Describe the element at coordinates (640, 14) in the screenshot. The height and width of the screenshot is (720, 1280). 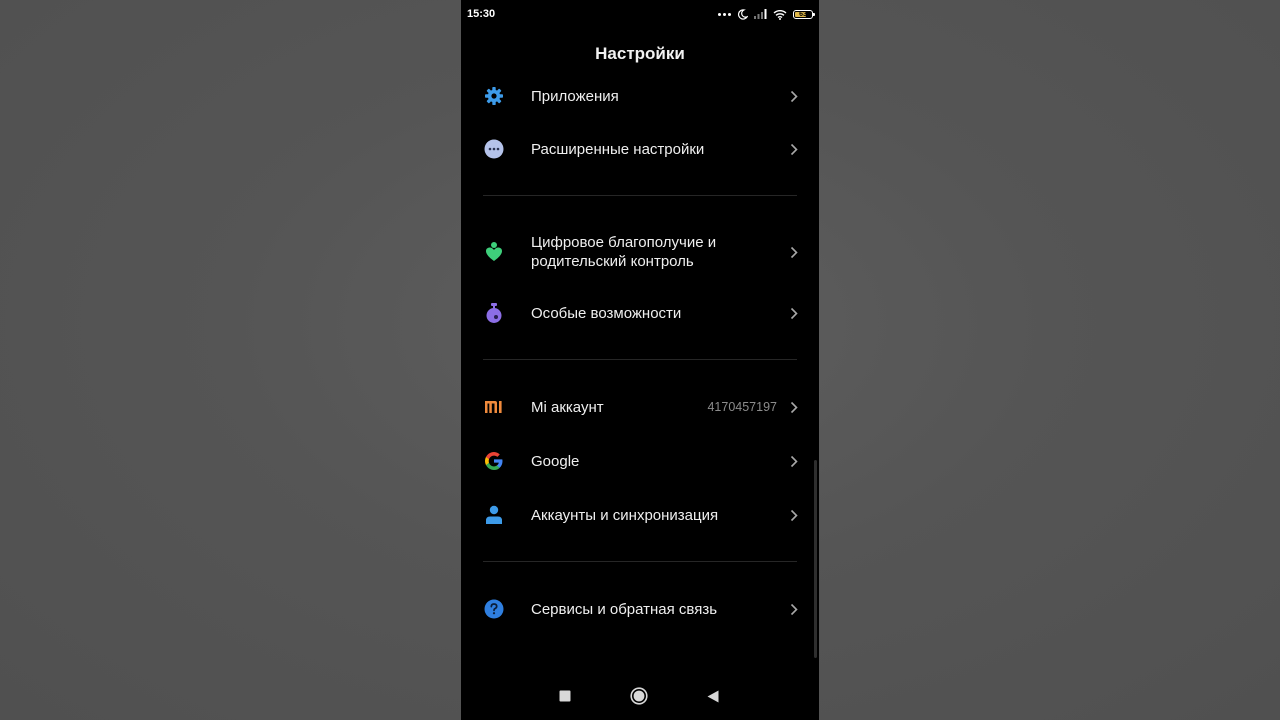
I see `status-bar: 15:30 63` at that location.